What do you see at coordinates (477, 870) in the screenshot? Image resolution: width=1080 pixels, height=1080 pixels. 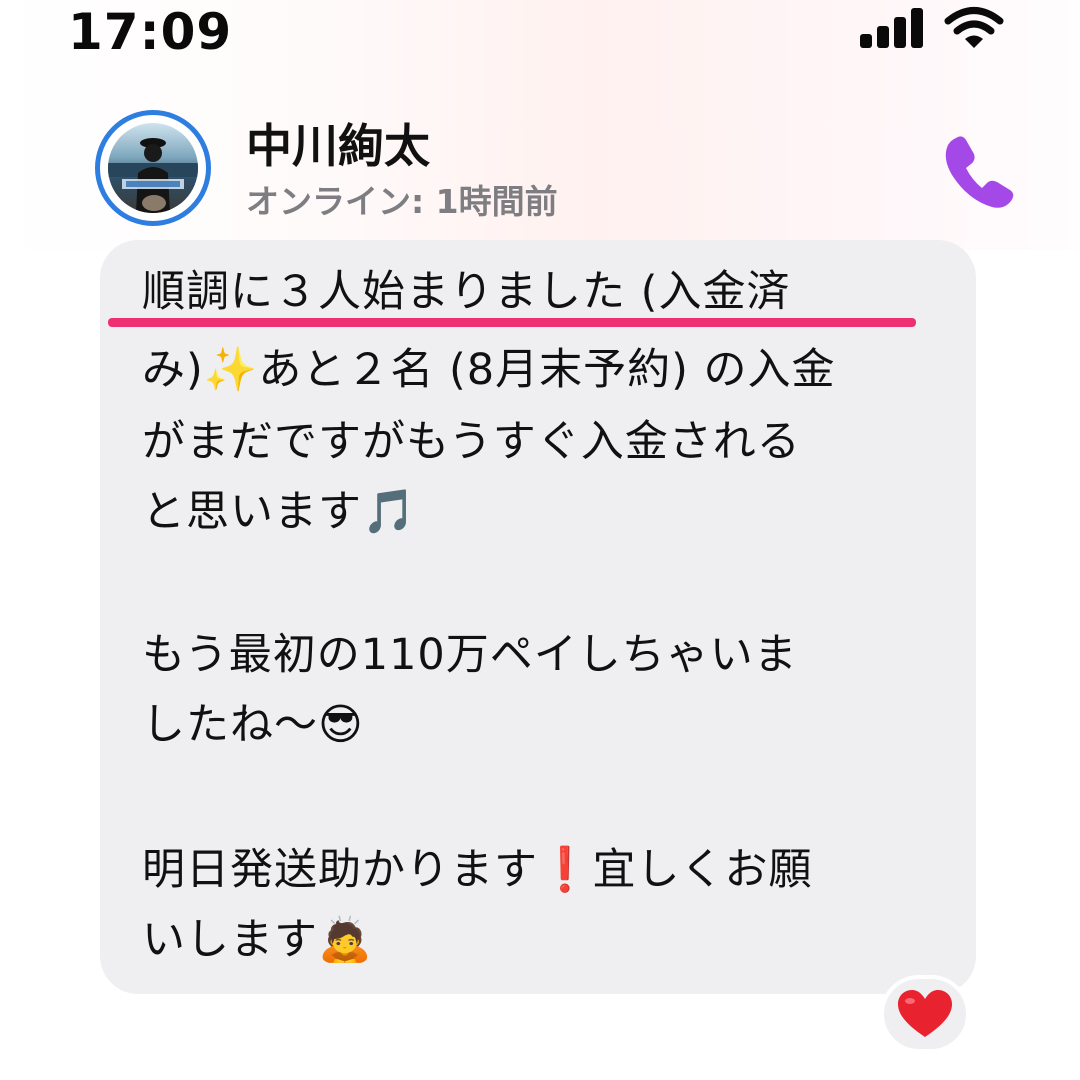 I see `message-line: 明日発送助かります❗️宜しくお願` at bounding box center [477, 870].